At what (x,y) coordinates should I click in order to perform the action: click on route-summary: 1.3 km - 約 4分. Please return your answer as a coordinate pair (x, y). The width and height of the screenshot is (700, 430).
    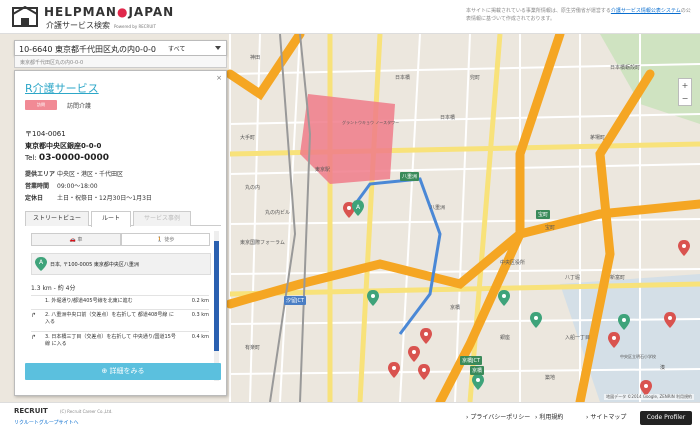
    Looking at the image, I should click on (53, 288).